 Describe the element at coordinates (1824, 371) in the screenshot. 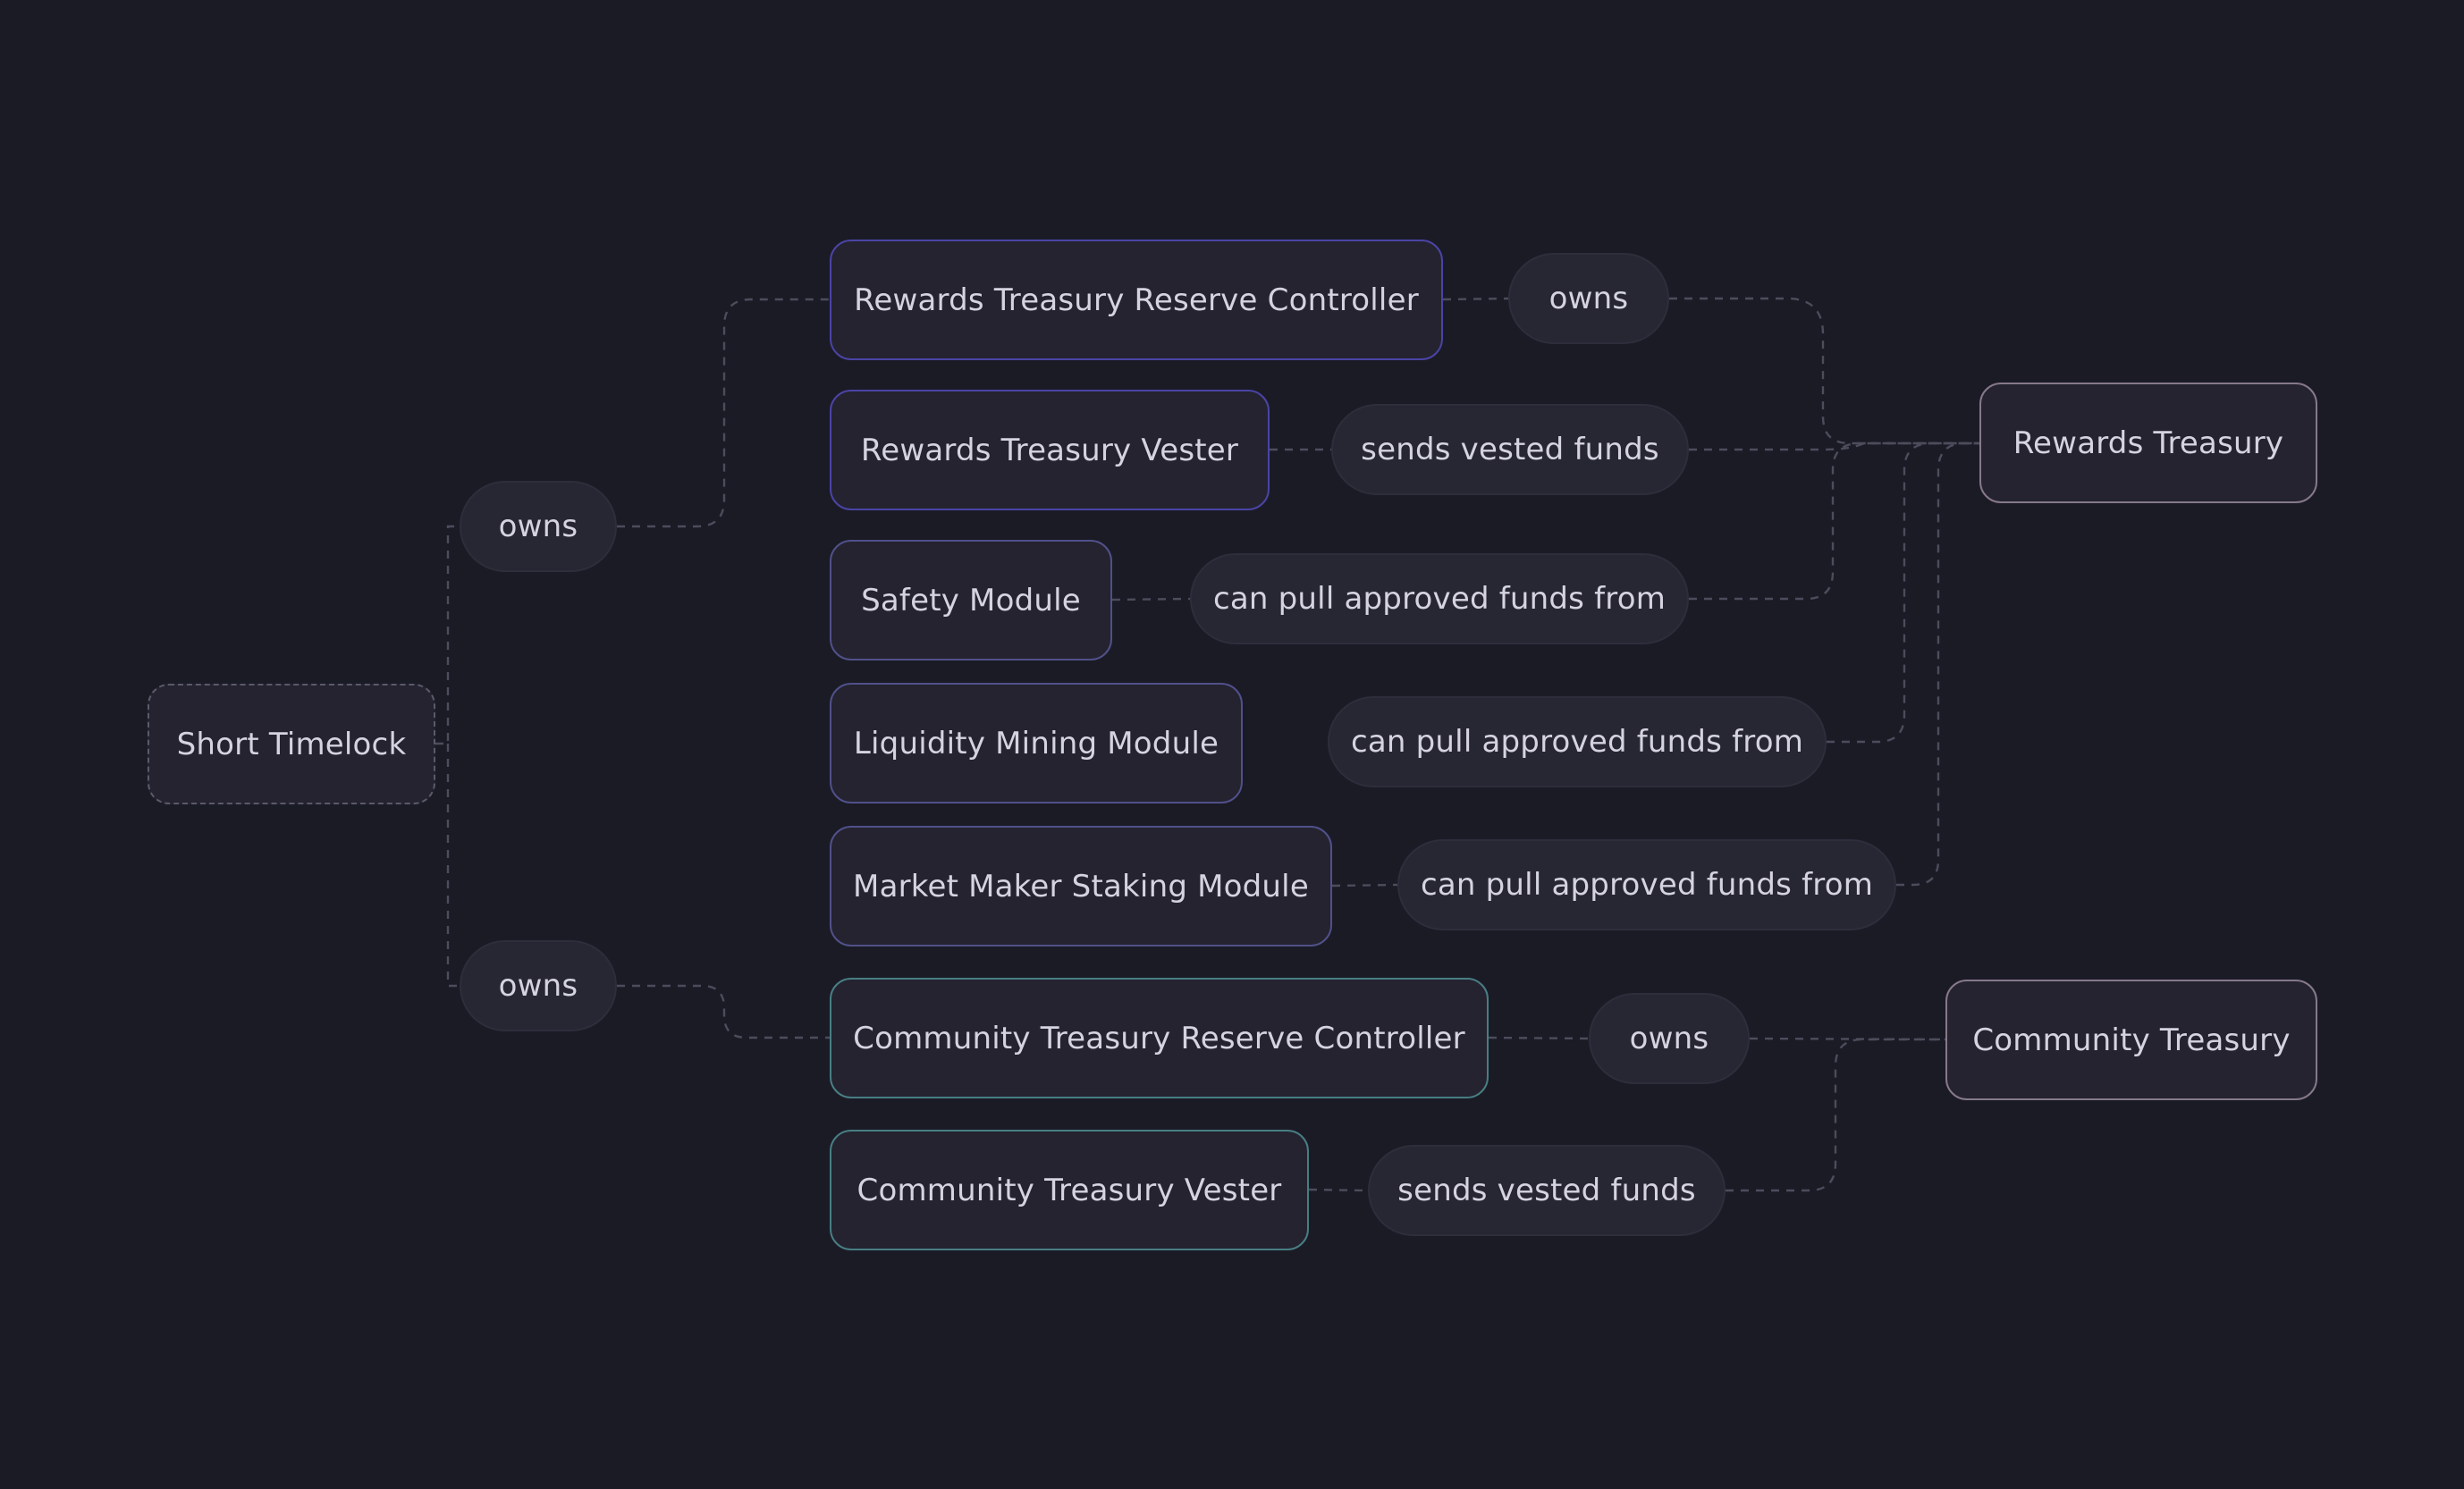

I see `edge-owns-to-rewards-treasury` at that location.